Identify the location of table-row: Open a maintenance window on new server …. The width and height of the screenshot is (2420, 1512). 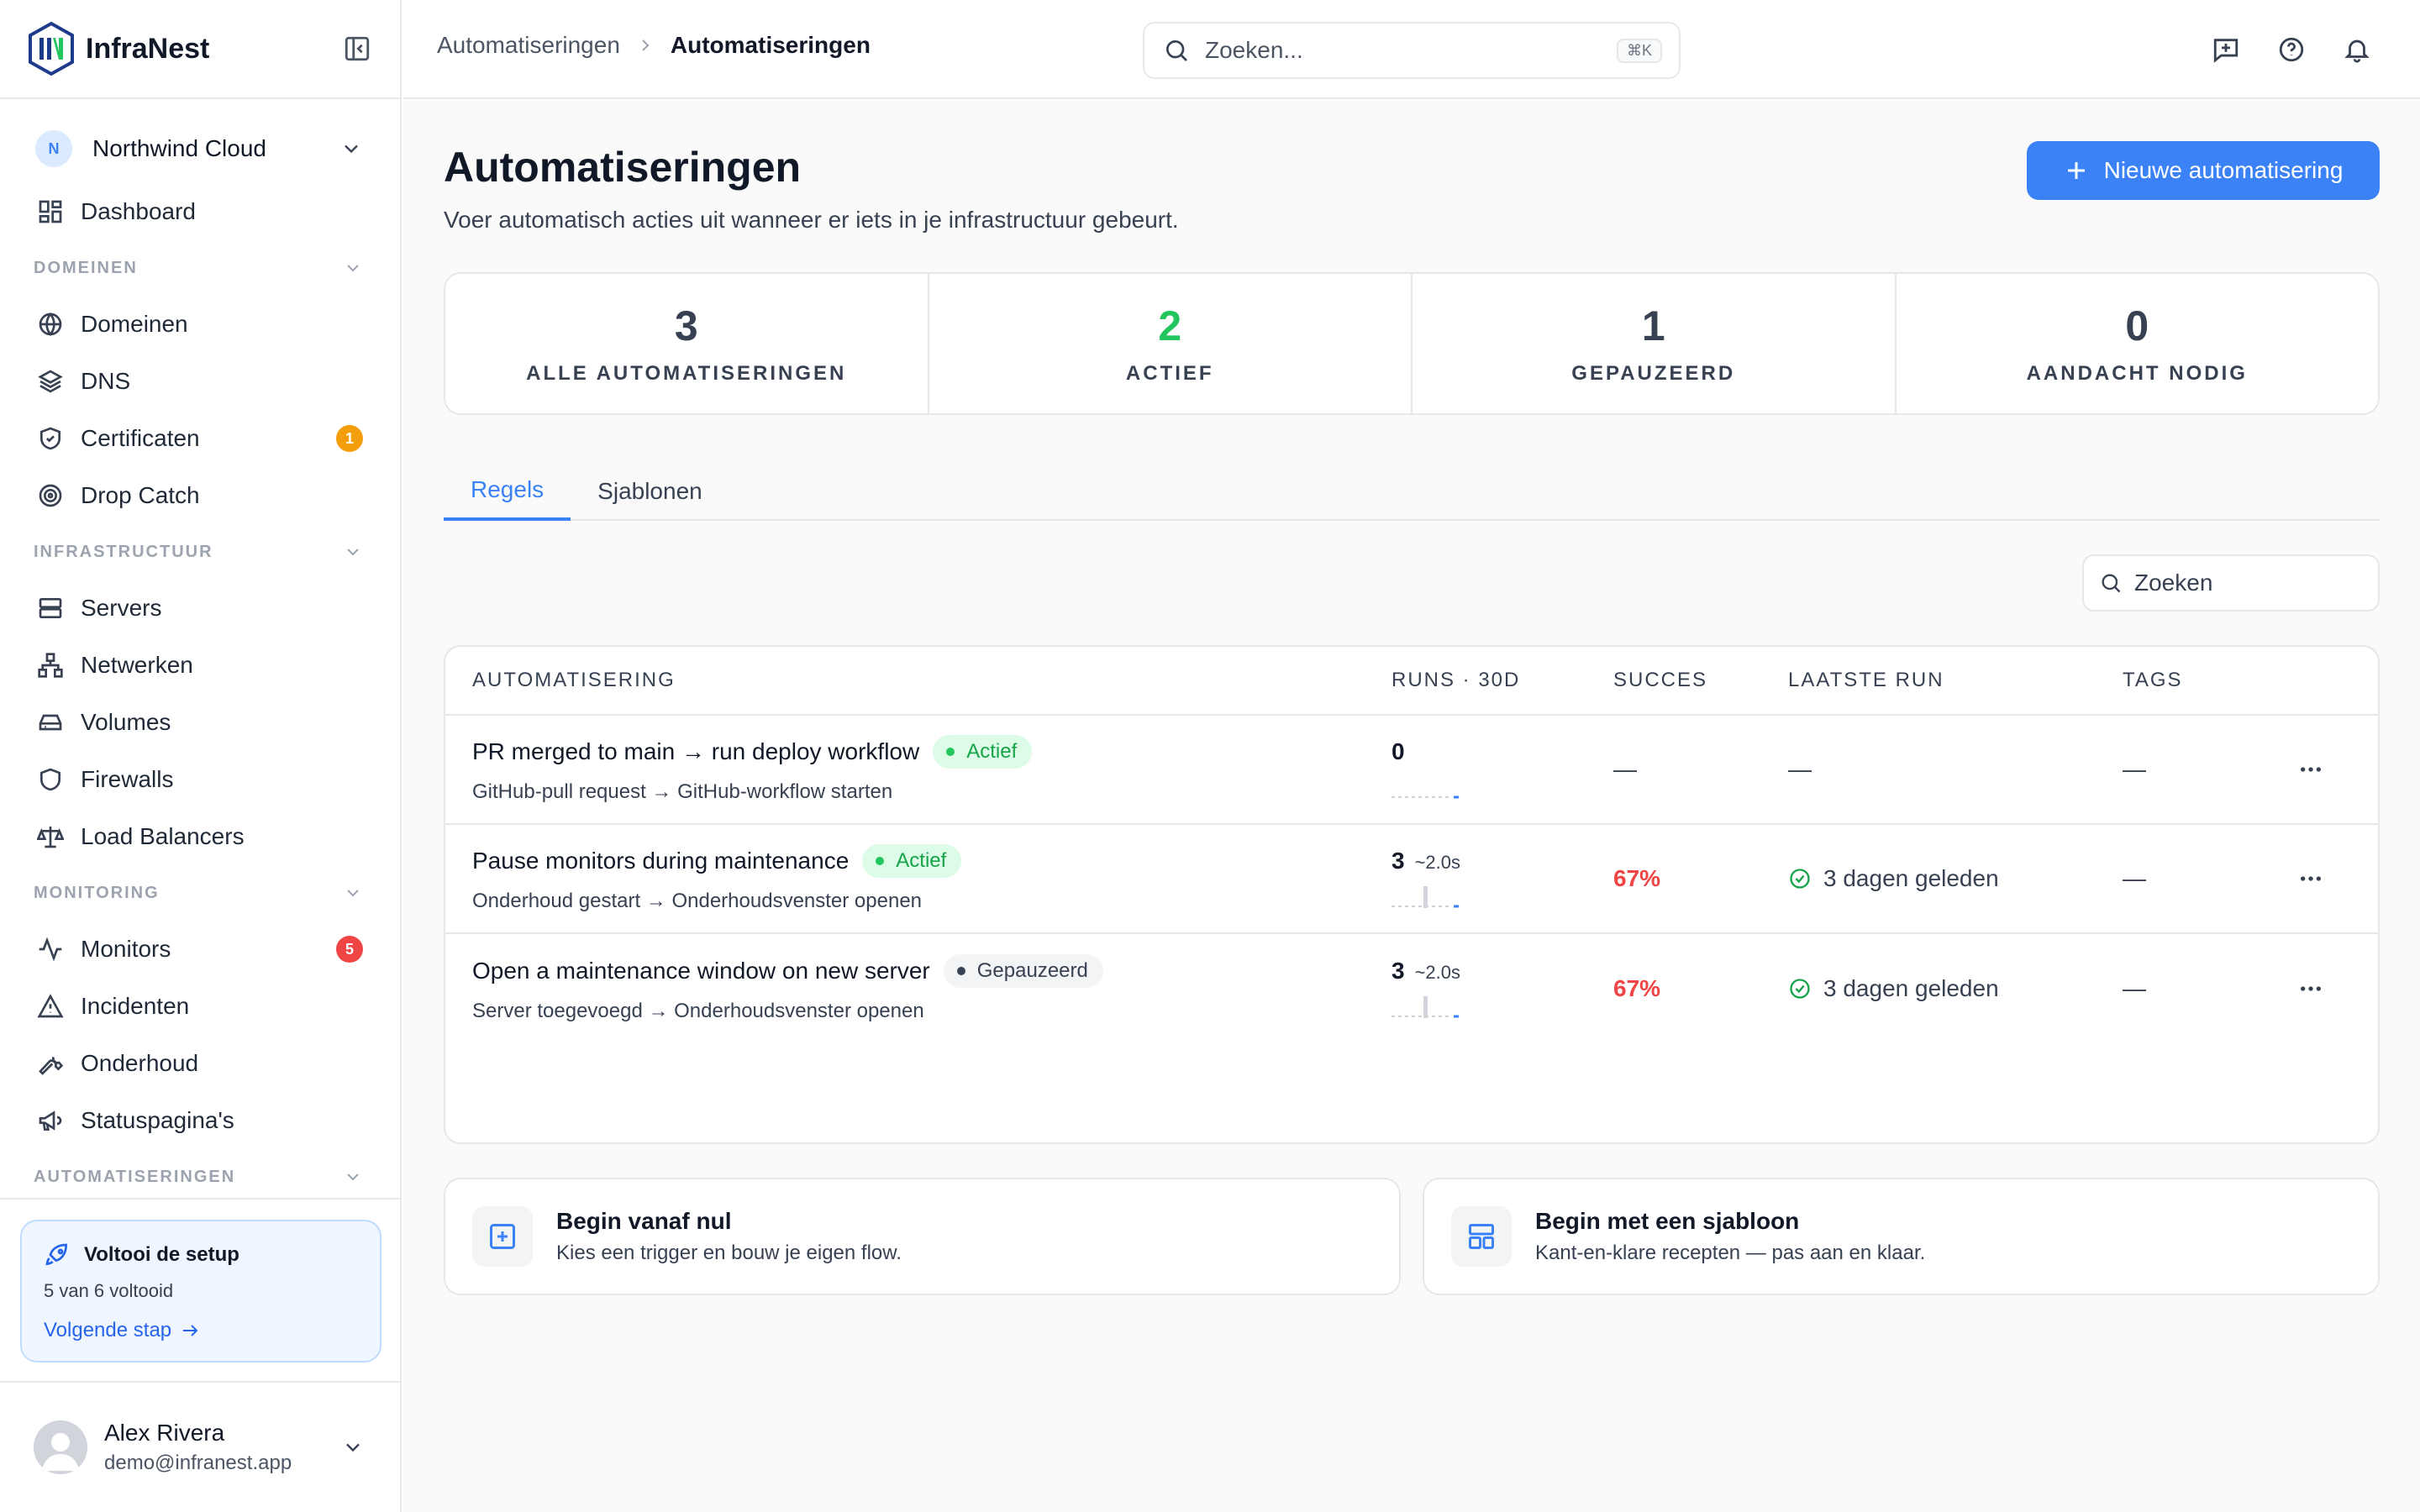
(1411, 988).